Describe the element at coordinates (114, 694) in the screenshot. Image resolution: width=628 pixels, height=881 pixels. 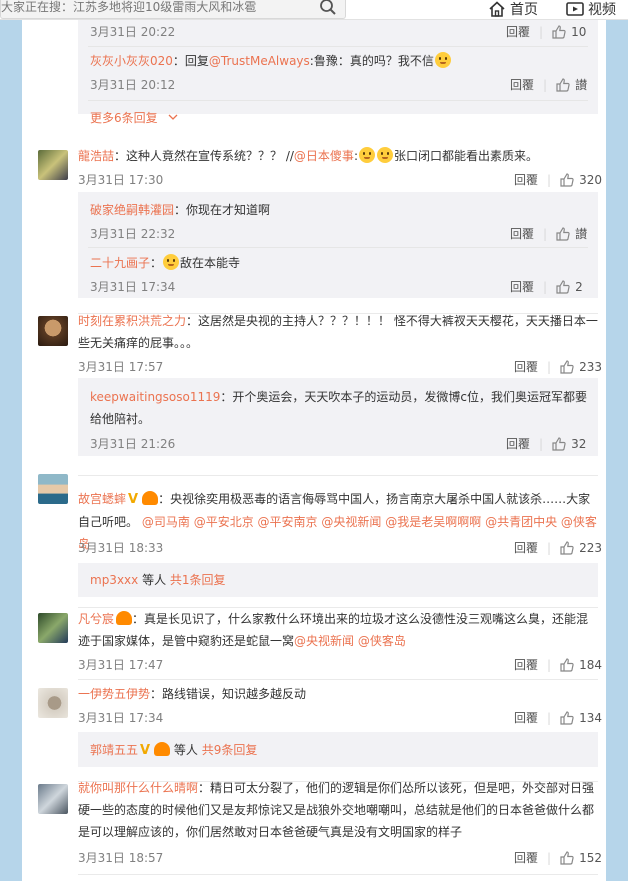
I see `comment-username: 一伊势五伊势` at that location.